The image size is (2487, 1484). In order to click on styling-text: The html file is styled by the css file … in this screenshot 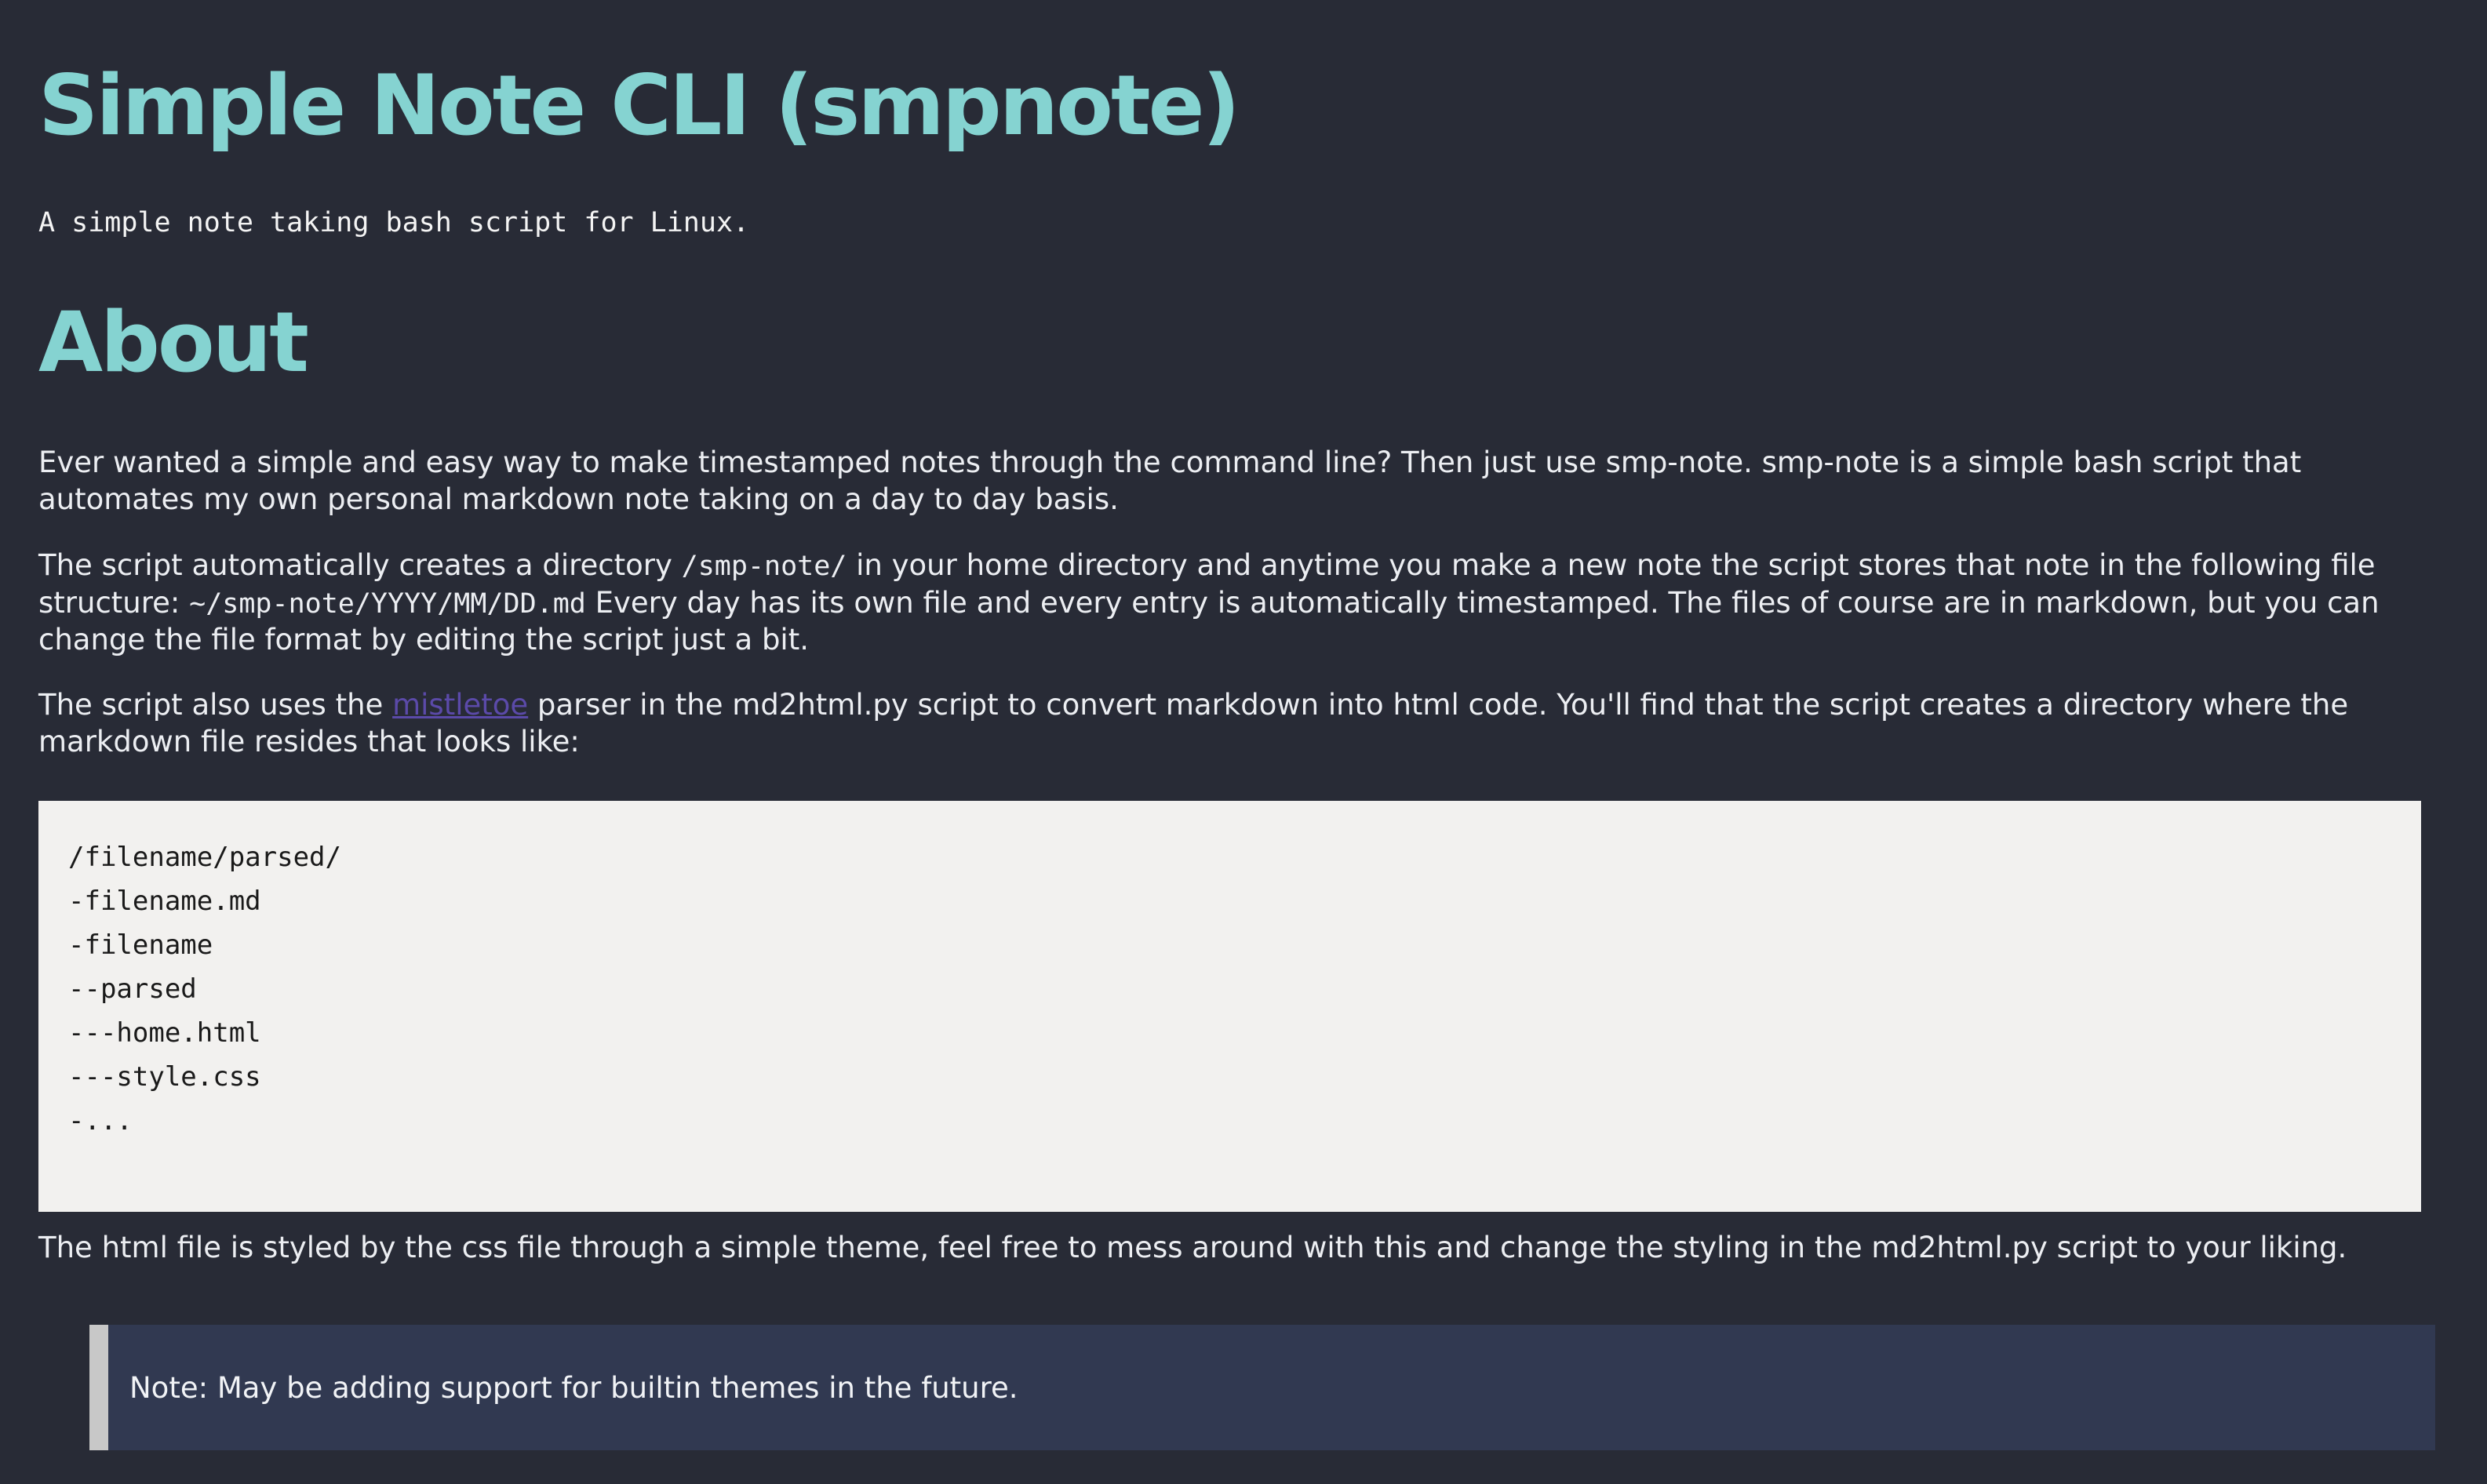, I will do `click(1192, 1247)`.